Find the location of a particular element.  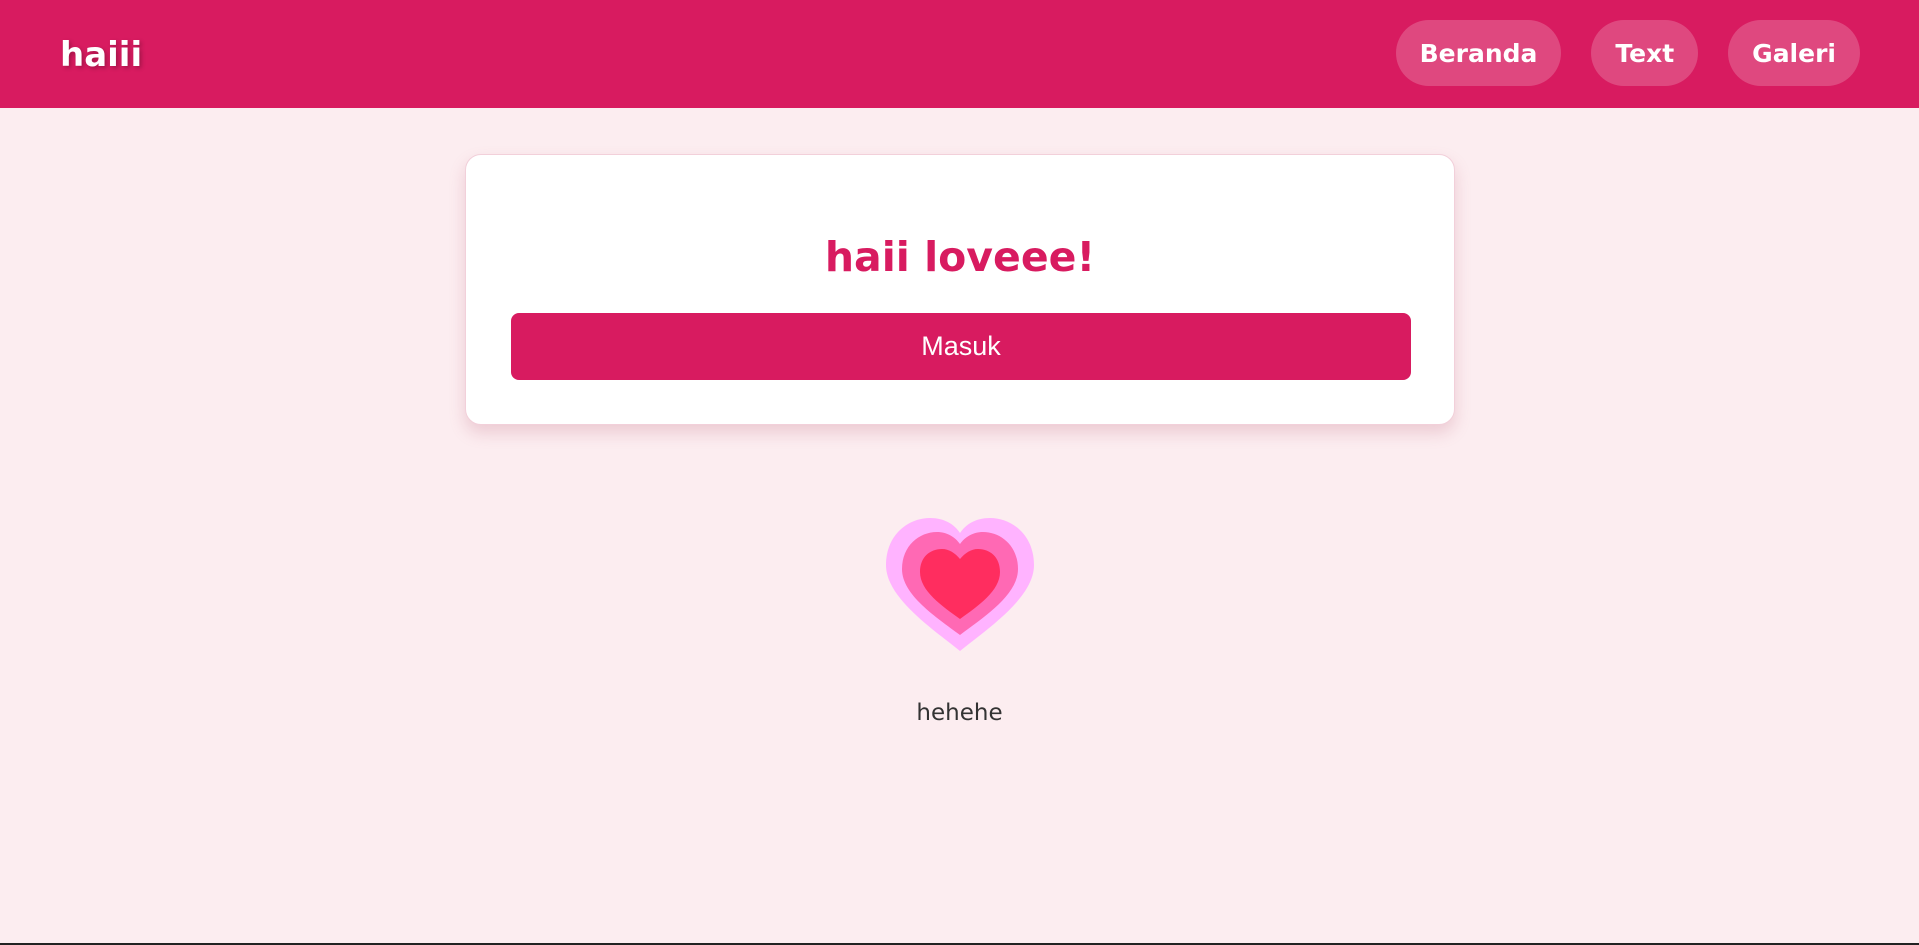

heart-svg is located at coordinates (960, 584).